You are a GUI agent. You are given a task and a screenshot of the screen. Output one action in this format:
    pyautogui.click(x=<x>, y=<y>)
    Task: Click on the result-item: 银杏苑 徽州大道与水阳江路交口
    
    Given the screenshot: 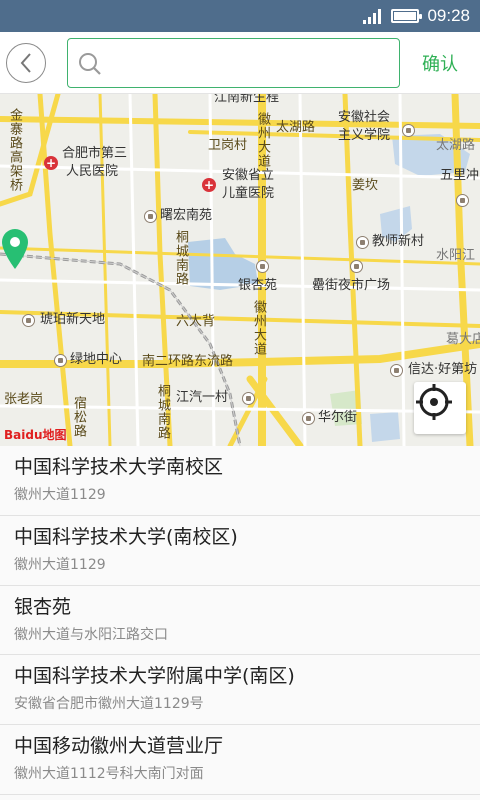 What is the action you would take?
    pyautogui.click(x=240, y=621)
    